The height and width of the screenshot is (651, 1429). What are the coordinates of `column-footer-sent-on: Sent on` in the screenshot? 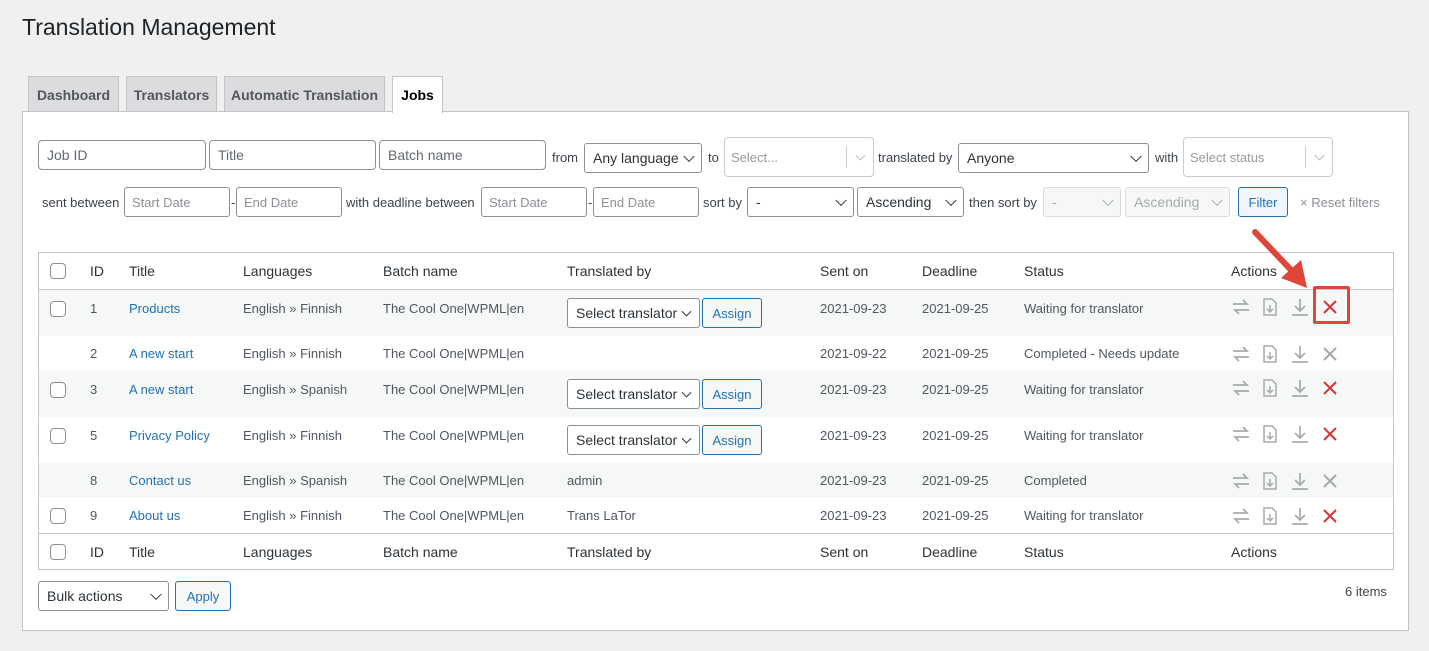 It's located at (844, 551).